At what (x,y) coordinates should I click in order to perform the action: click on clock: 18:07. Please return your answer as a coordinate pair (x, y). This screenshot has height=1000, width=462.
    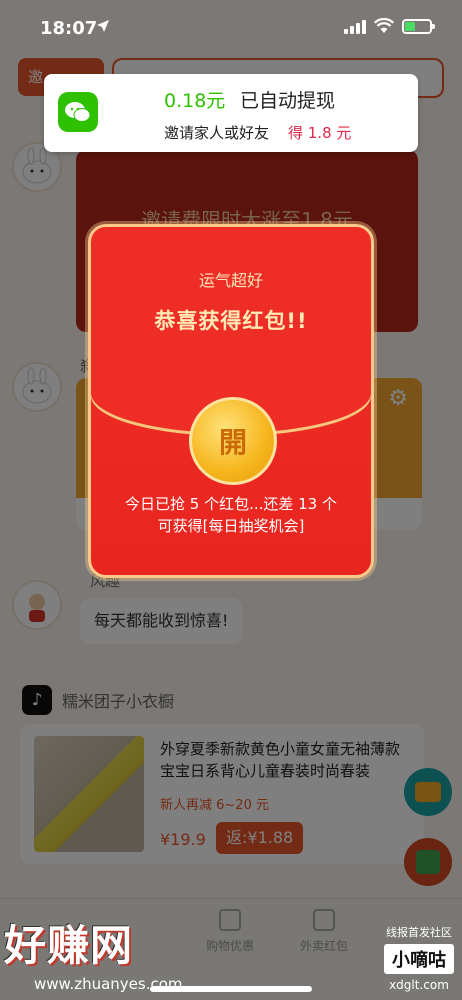
    Looking at the image, I should click on (69, 28).